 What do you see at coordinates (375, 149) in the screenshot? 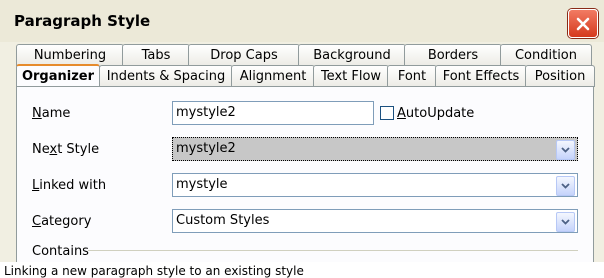
I see `next-style-select: mystyle2` at bounding box center [375, 149].